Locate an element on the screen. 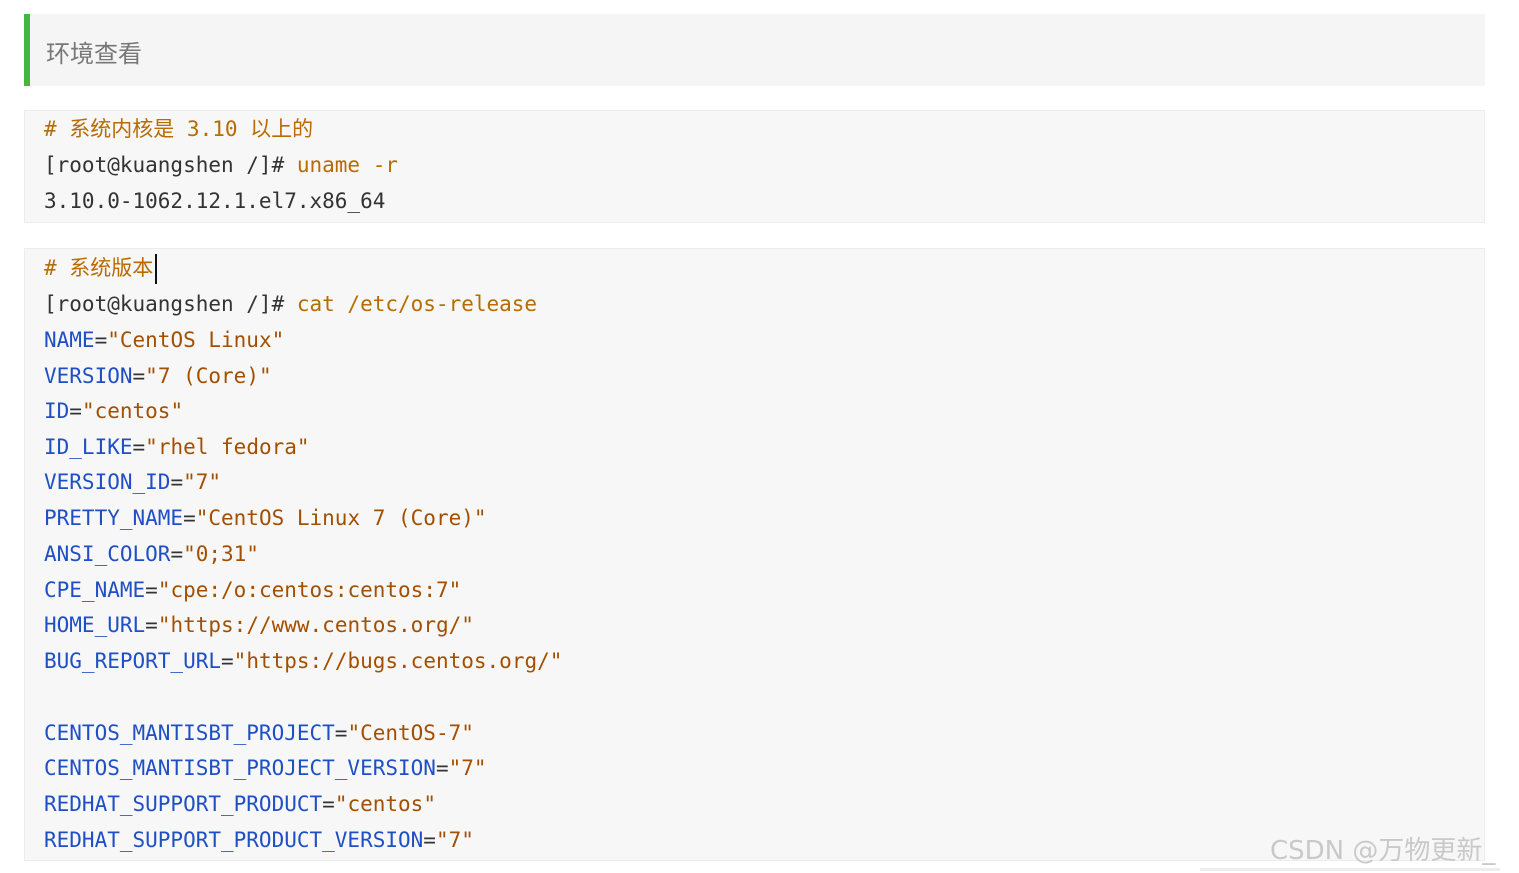 This screenshot has height=873, width=1519. os-release-line: VERSION_ID="7" is located at coordinates (132, 482).